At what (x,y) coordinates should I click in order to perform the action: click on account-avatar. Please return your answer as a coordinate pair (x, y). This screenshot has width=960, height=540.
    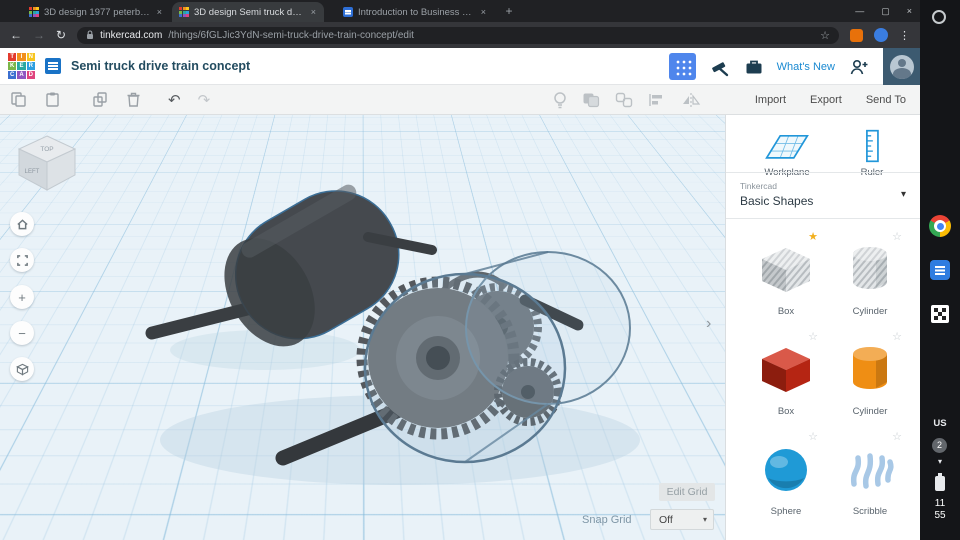
    Looking at the image, I should click on (901, 66).